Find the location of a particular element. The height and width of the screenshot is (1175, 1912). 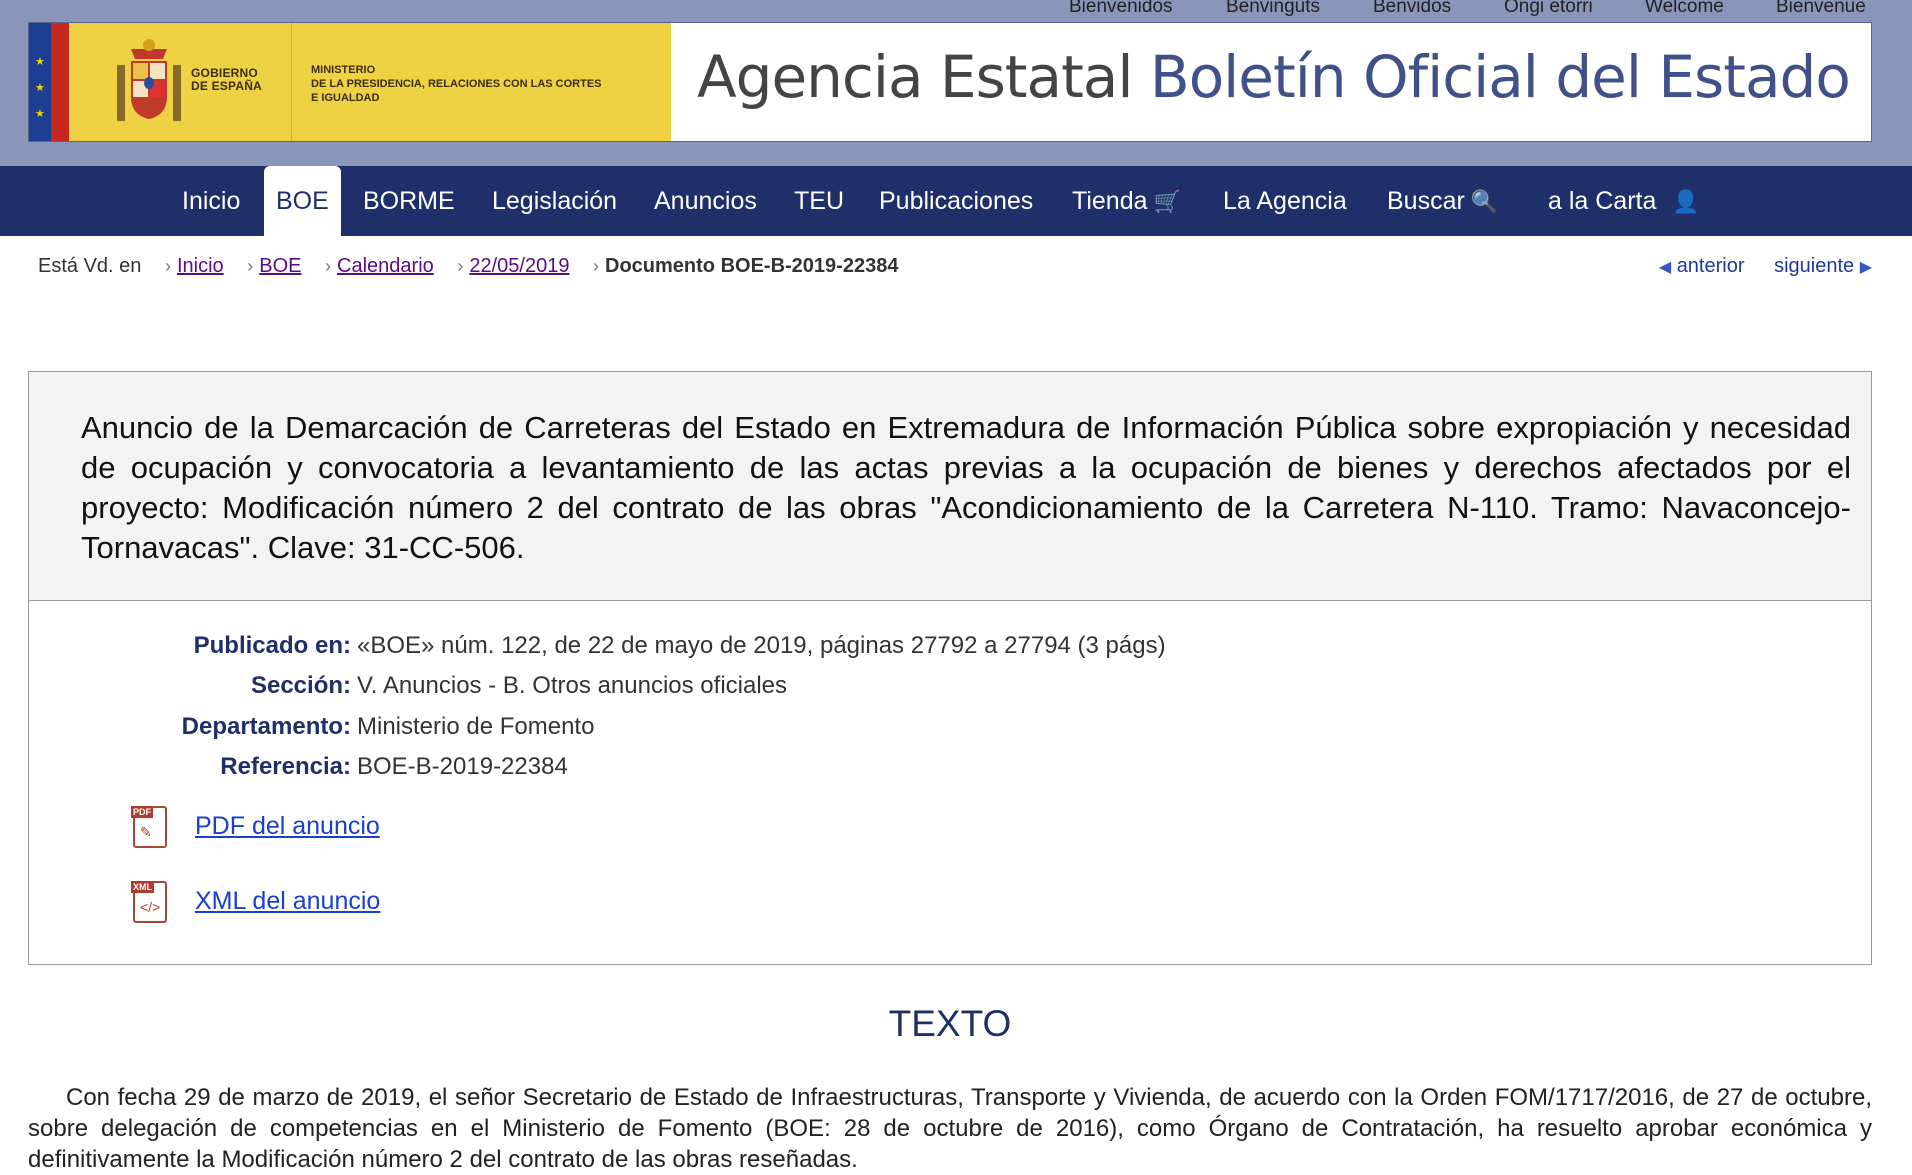

breadcrumb-link: Inicio is located at coordinates (200, 266).